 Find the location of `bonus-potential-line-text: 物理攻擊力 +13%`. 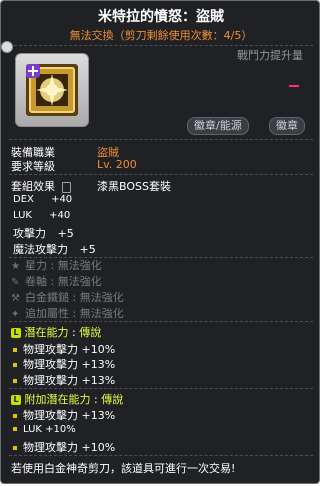

bonus-potential-line-text: 物理攻擊力 +13% is located at coordinates (69, 415).